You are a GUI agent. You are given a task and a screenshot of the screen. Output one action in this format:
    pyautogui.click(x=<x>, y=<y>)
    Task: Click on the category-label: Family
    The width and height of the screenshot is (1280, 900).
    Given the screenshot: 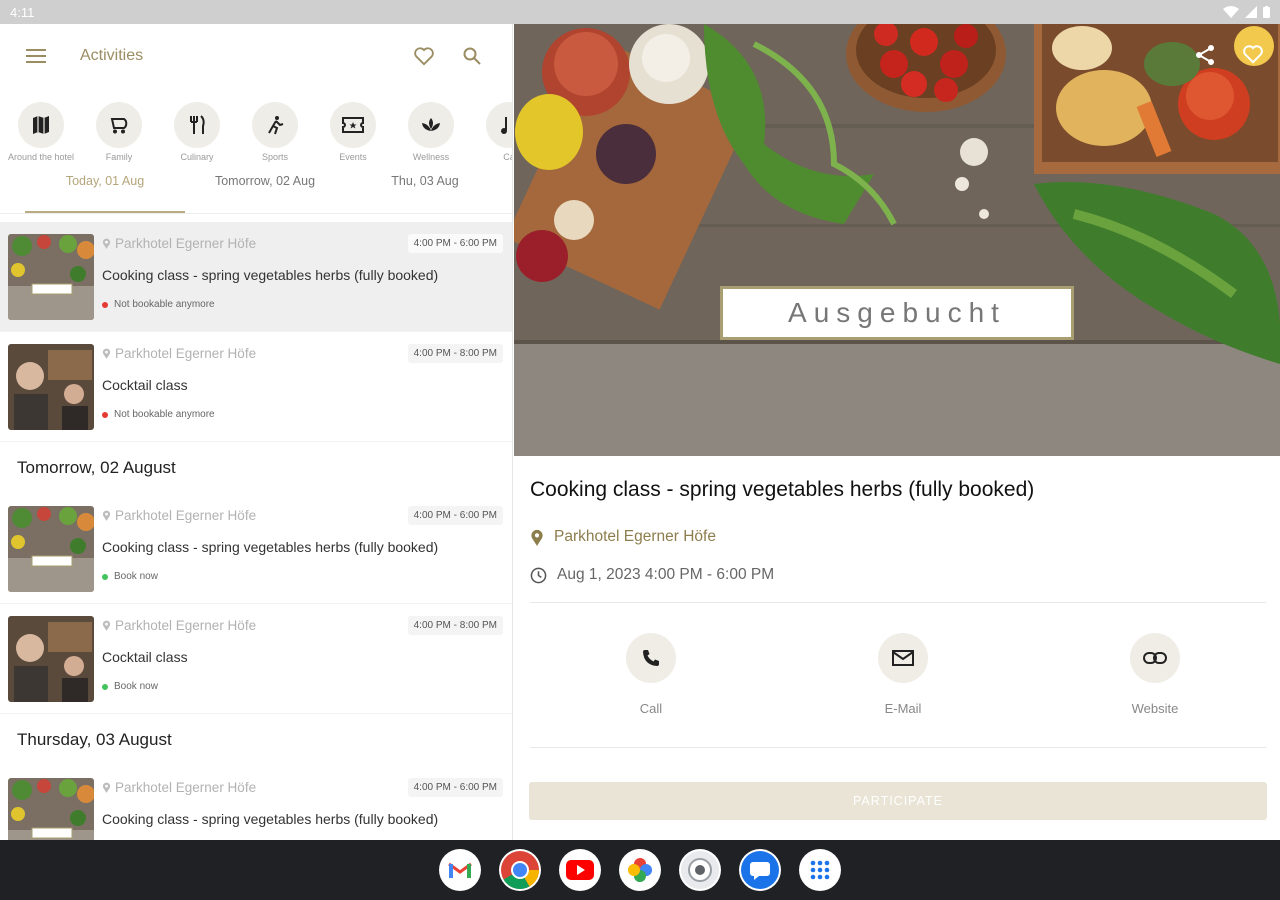 What is the action you would take?
    pyautogui.click(x=119, y=157)
    